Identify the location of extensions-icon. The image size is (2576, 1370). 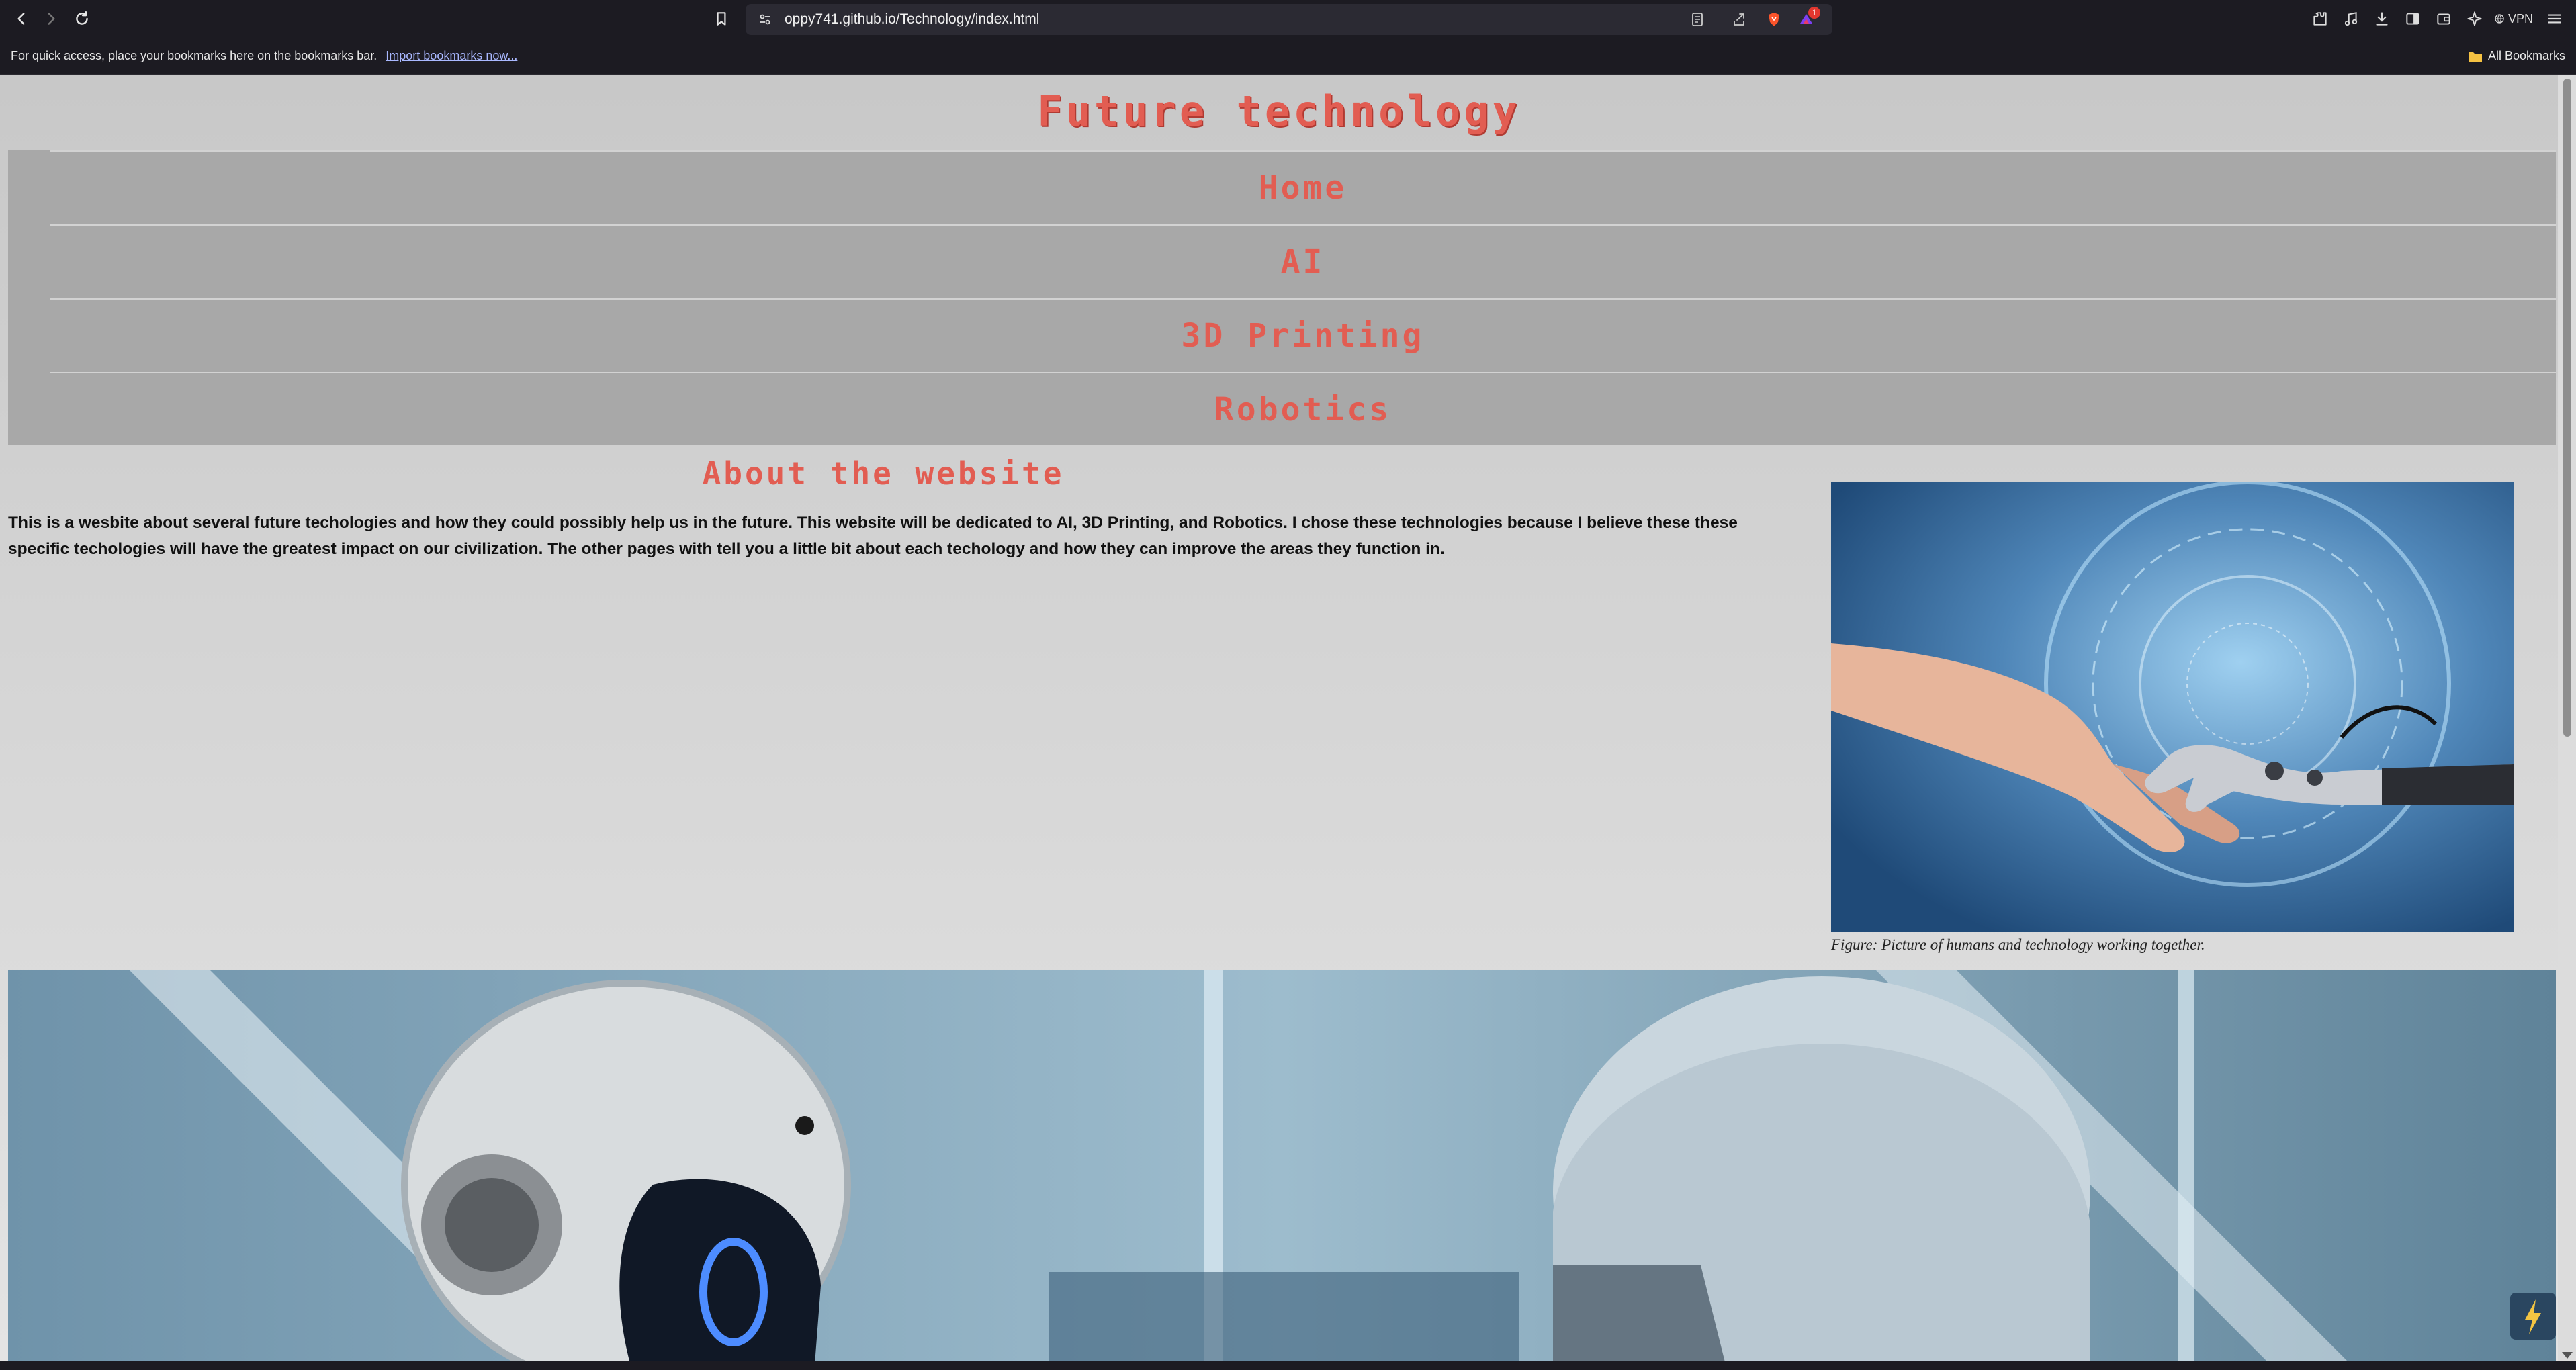
(2320, 19).